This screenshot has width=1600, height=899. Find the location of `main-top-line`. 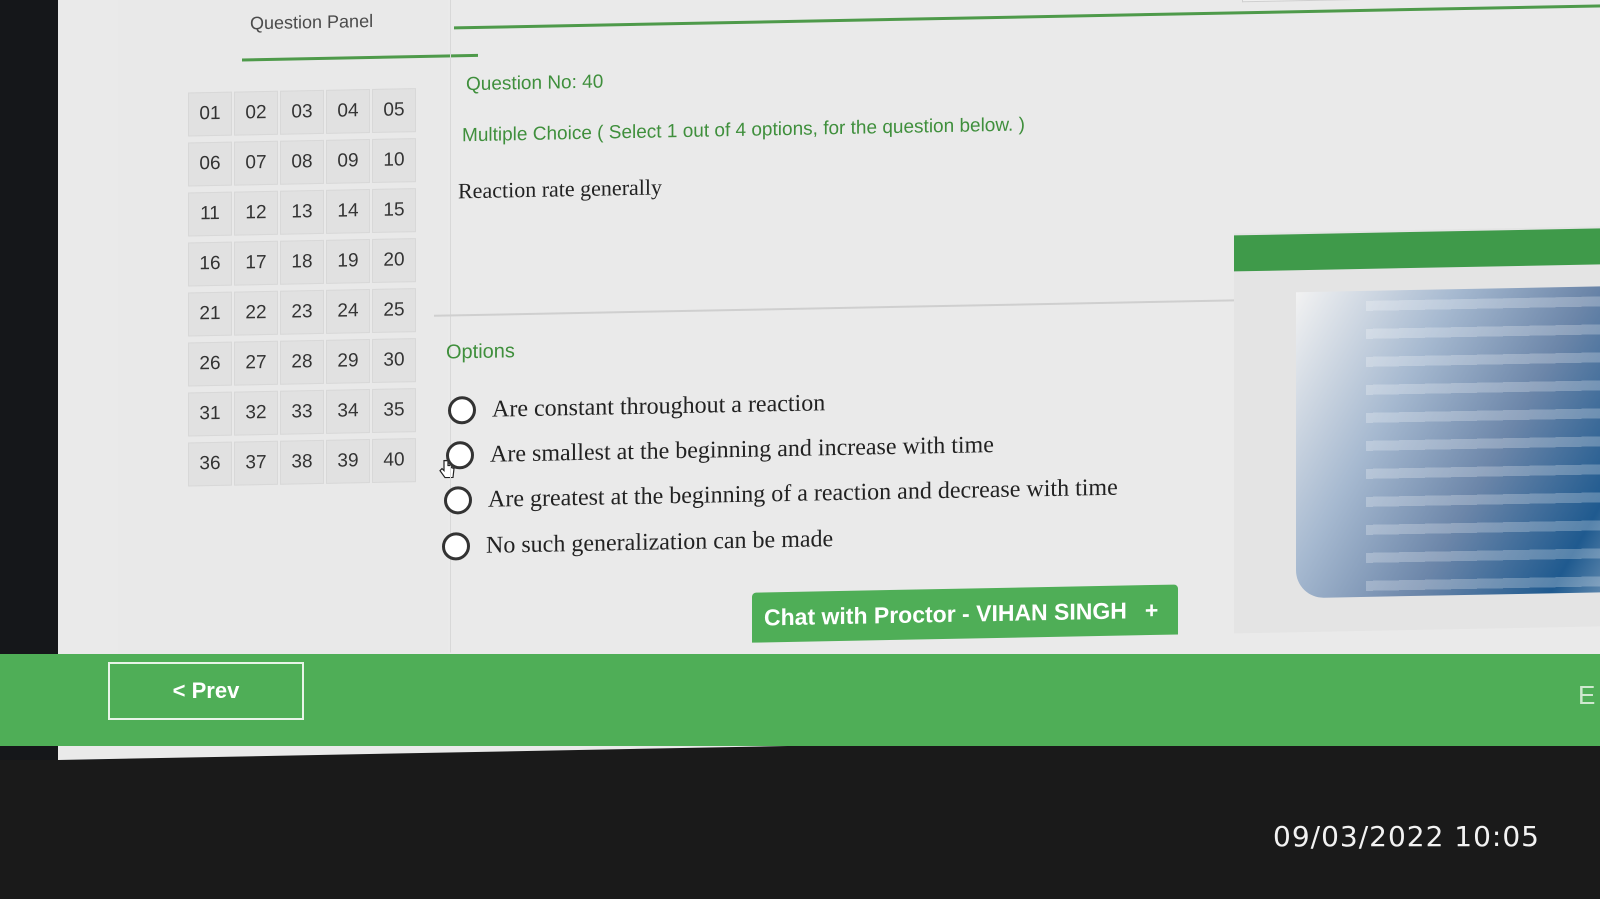

main-top-line is located at coordinates (1027, 17).